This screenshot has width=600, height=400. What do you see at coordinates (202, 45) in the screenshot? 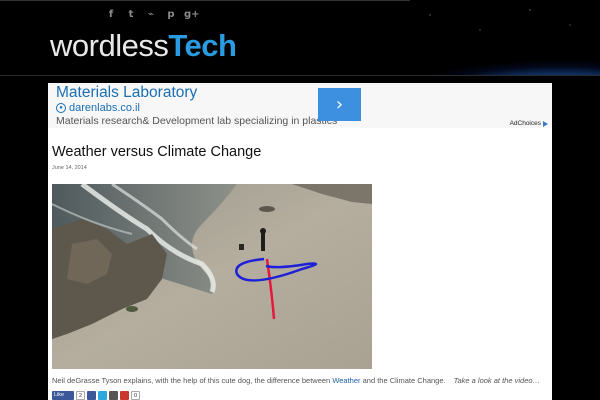
I see `logo-tech: Tech` at bounding box center [202, 45].